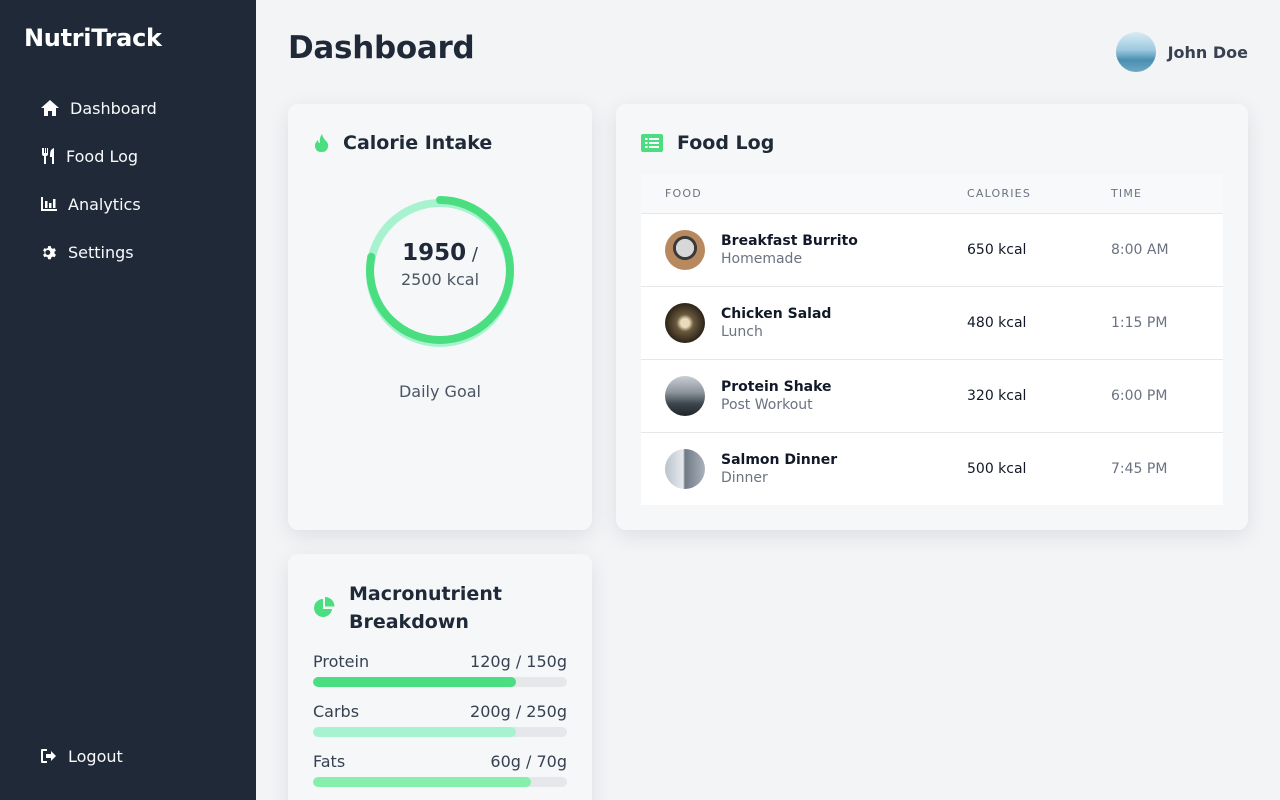 The image size is (1280, 800). What do you see at coordinates (425, 608) in the screenshot?
I see `macro-title: Macronutrient Breakdown` at bounding box center [425, 608].